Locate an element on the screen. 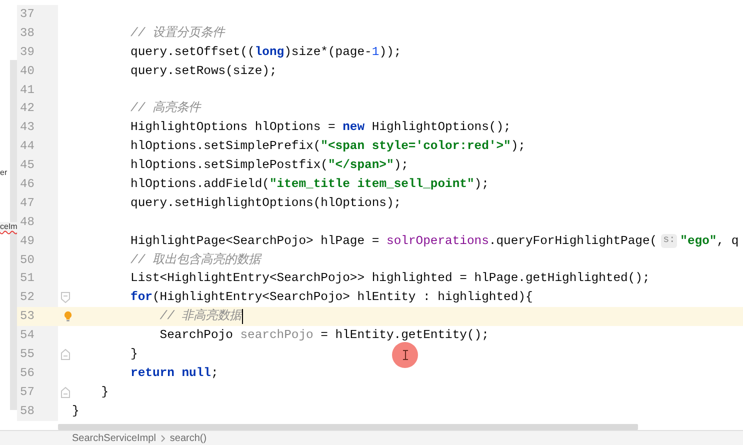 The height and width of the screenshot is (445, 743). code-text: for(HighlightEntry<SearchPojo> hlEntity : highlighted){ is located at coordinates (331, 297).